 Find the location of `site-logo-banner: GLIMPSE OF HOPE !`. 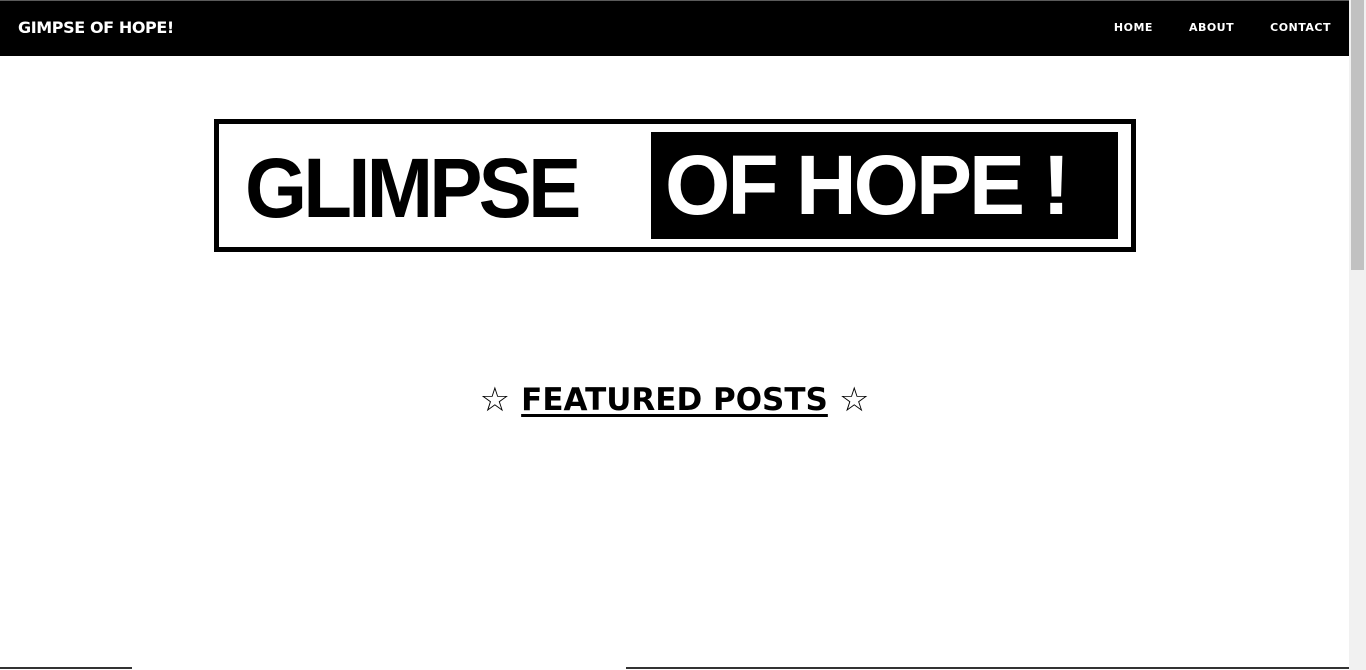

site-logo-banner: GLIMPSE OF HOPE ! is located at coordinates (675, 185).